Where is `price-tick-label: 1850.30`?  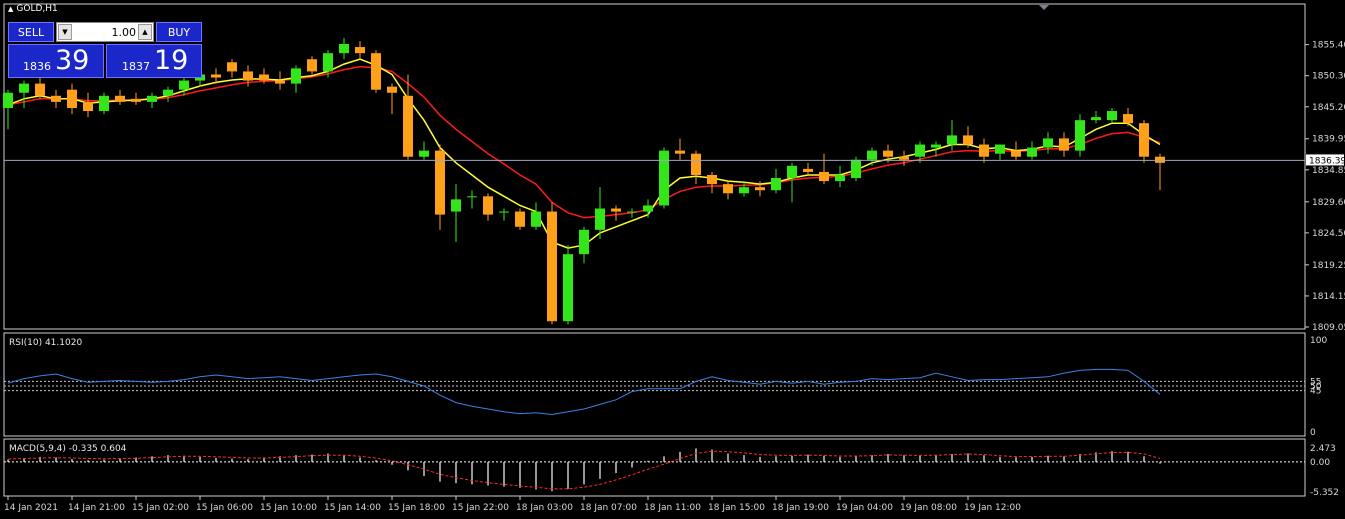
price-tick-label: 1850.30 is located at coordinates (1328, 77).